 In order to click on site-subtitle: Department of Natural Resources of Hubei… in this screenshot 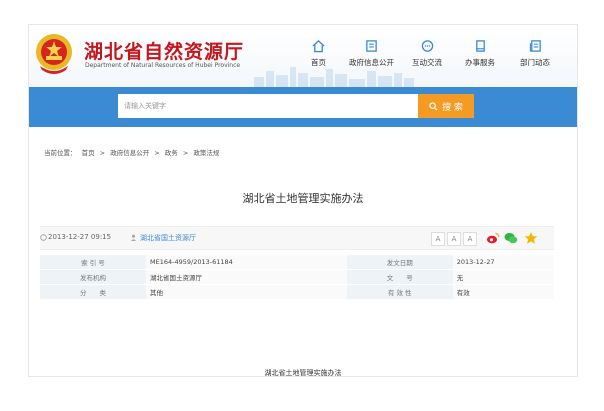, I will do `click(163, 65)`.